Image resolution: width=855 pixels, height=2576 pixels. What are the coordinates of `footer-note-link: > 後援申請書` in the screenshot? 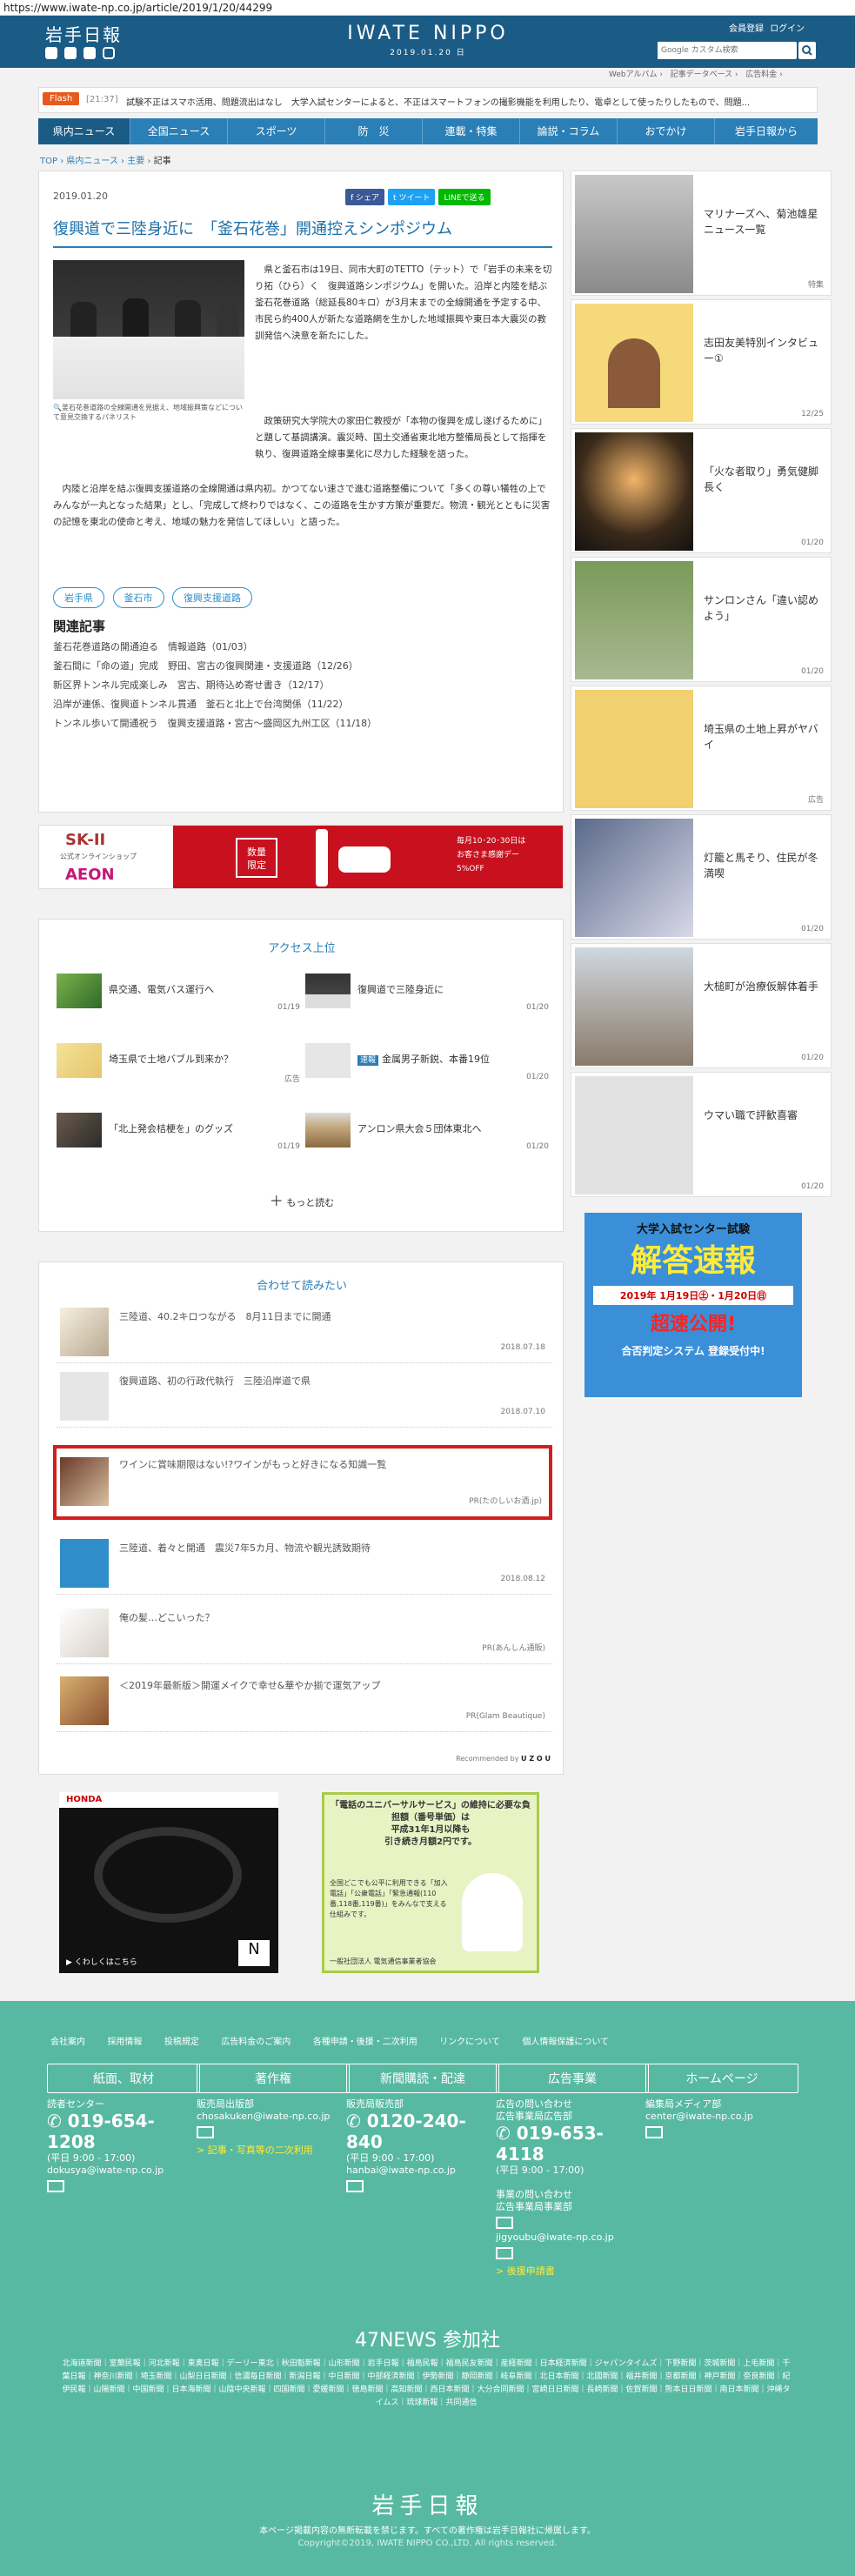 It's located at (572, 2271).